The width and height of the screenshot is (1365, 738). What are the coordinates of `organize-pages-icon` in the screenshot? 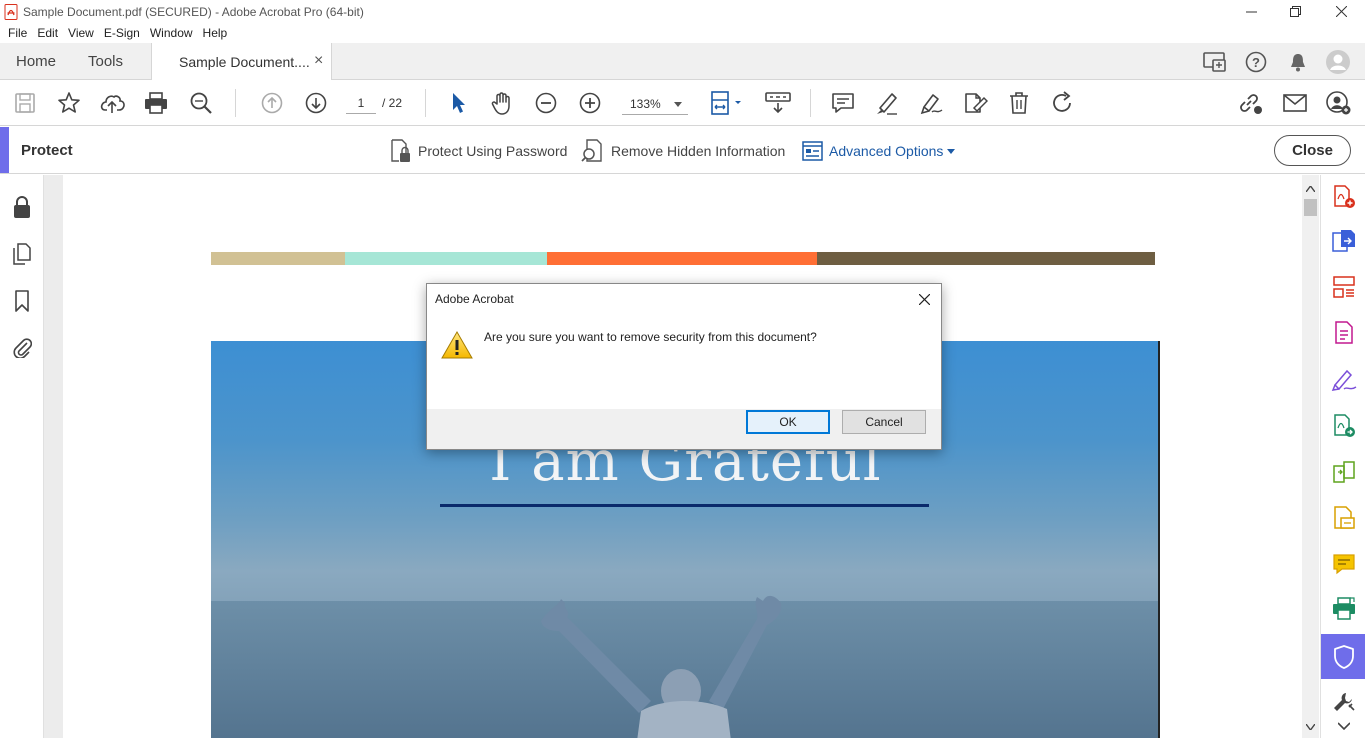 It's located at (1344, 287).